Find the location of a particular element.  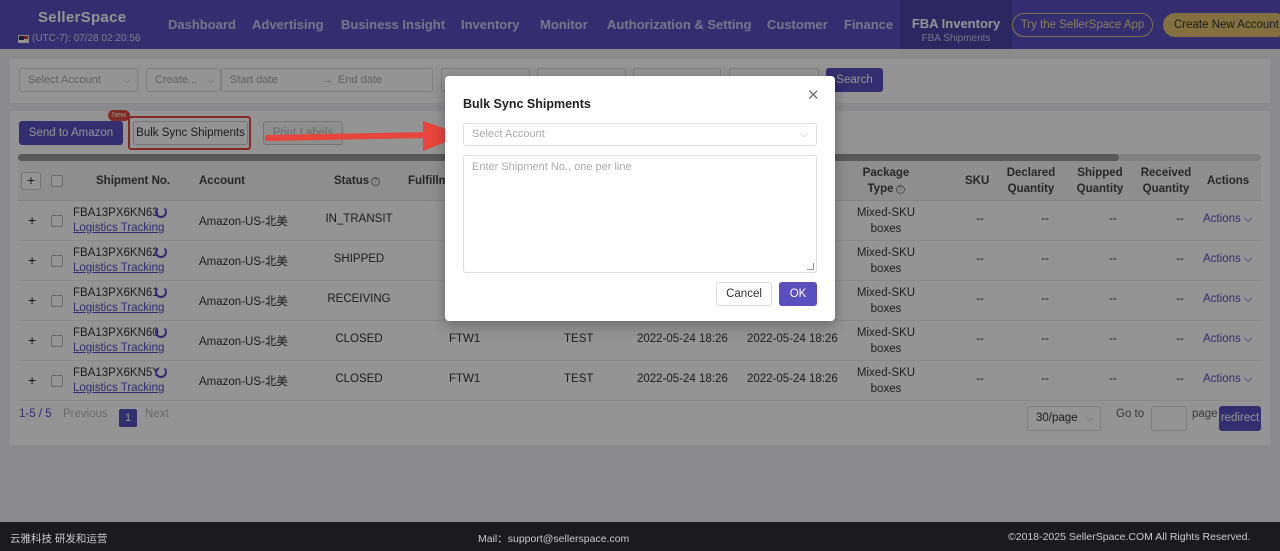

footer-mail: Mail：support@sellerspace.com is located at coordinates (553, 538).